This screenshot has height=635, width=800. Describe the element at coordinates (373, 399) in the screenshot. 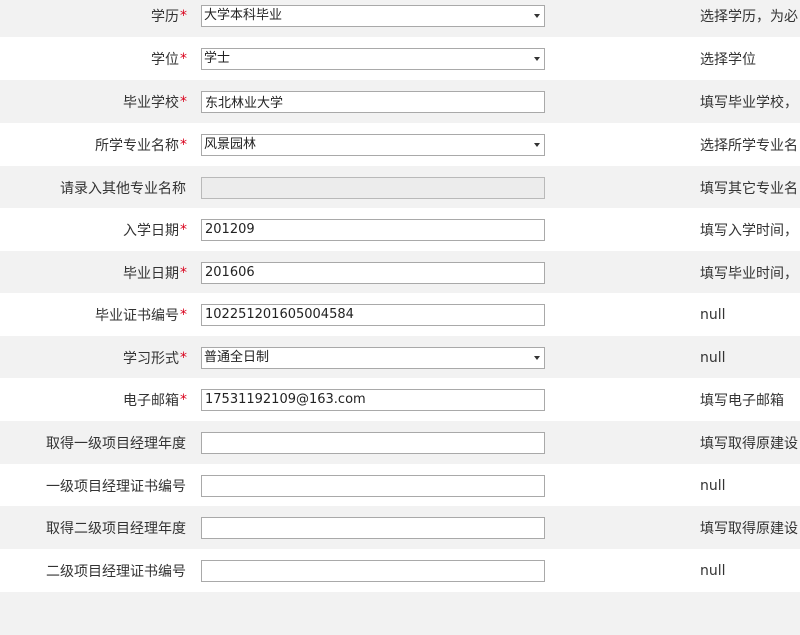

I see `email-input` at that location.